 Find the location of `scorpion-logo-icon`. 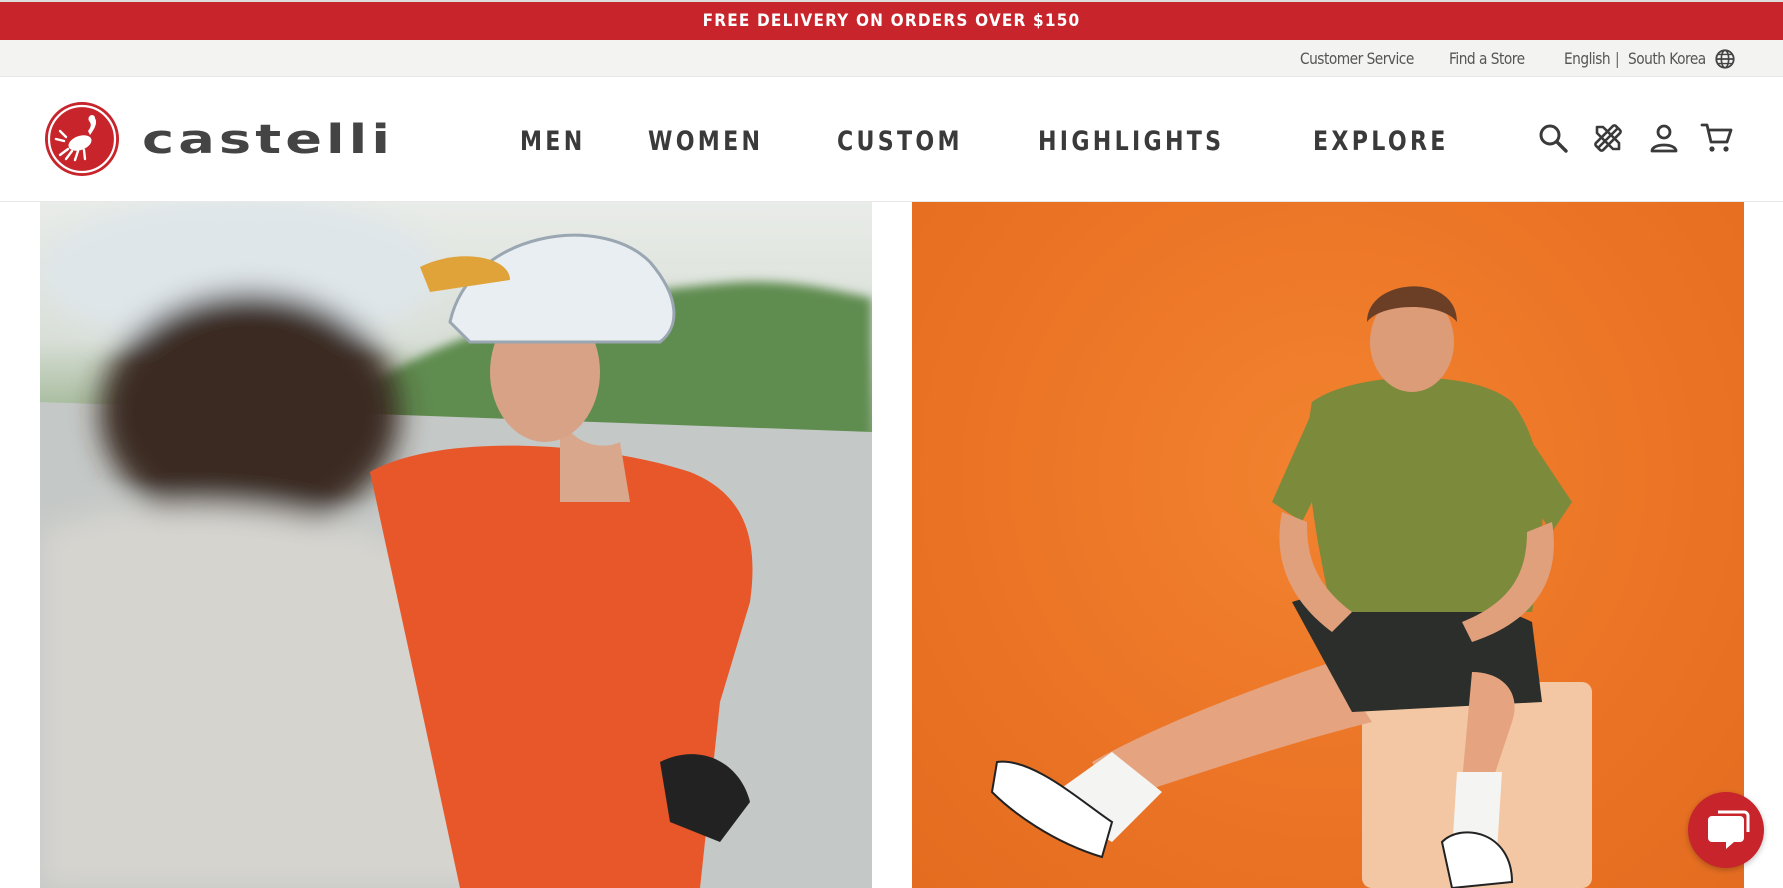

scorpion-logo-icon is located at coordinates (82, 139).